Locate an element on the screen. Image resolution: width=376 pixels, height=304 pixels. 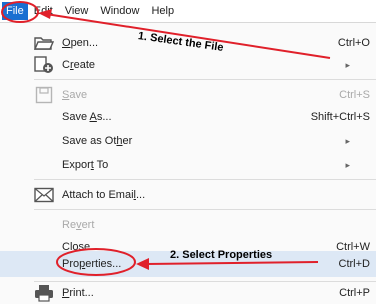
shortcut-text: Ctrl+D is located at coordinates (354, 264).